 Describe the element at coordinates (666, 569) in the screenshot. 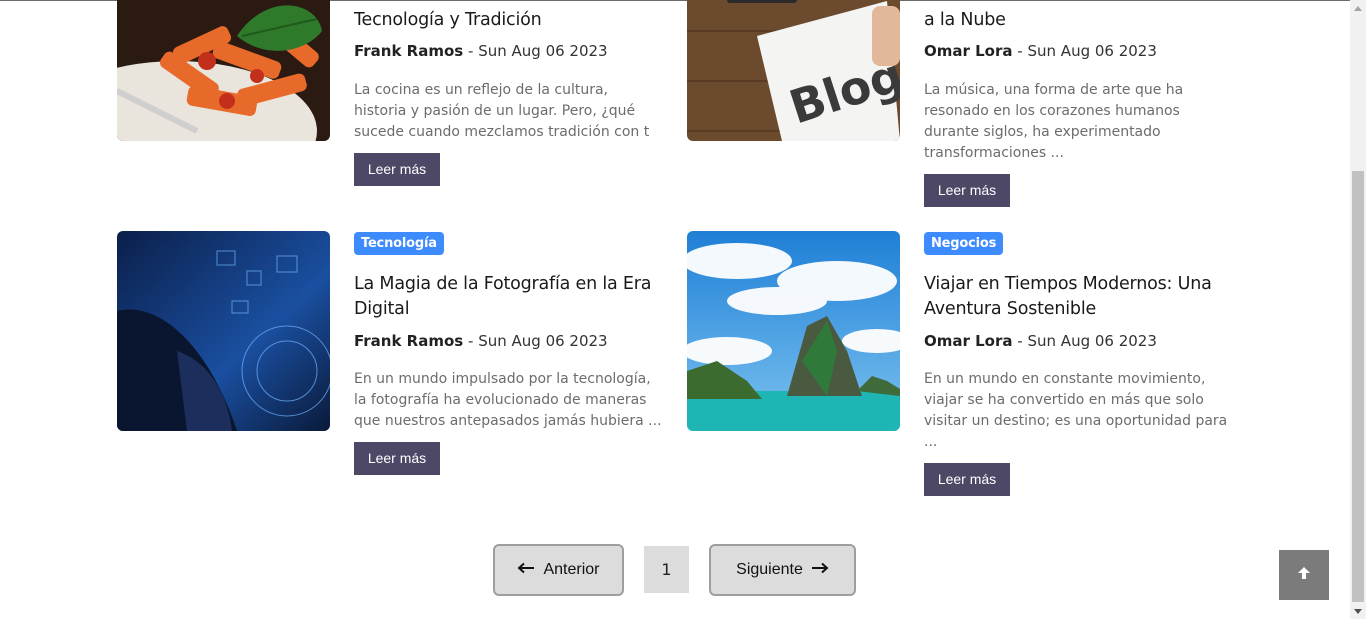

I see `current-page-number: 1` at that location.